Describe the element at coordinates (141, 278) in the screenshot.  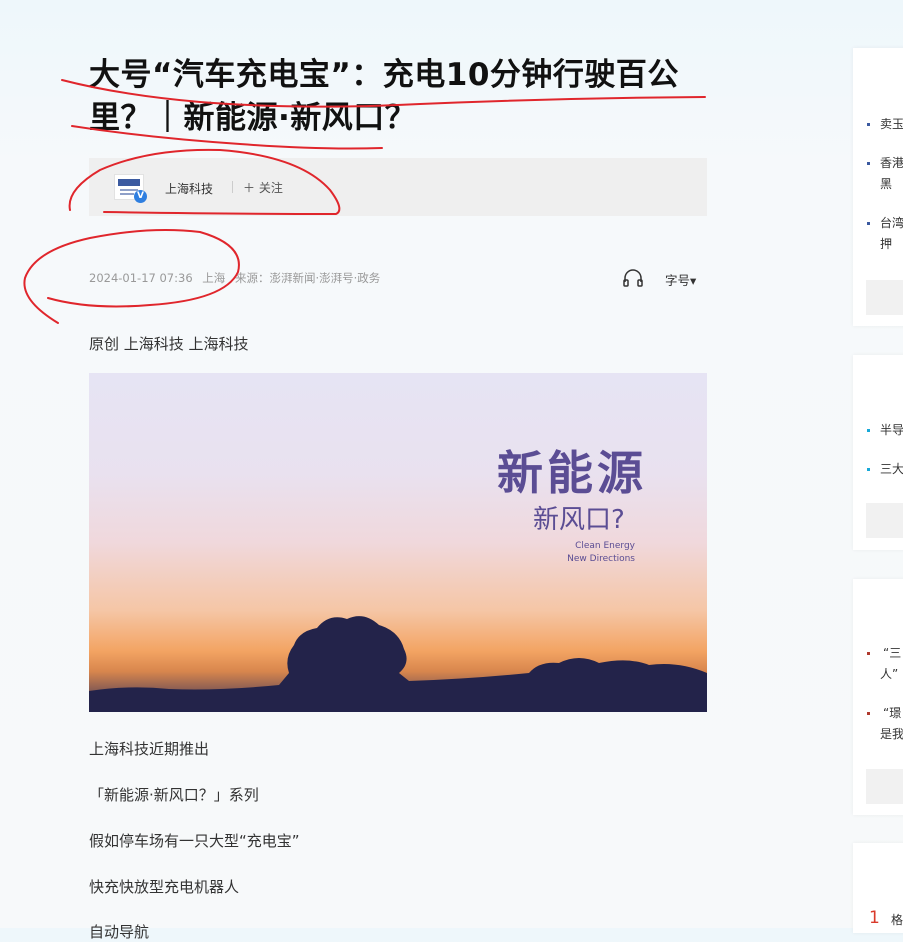
I see `publish-datetime: 2024-01-17 07:36` at that location.